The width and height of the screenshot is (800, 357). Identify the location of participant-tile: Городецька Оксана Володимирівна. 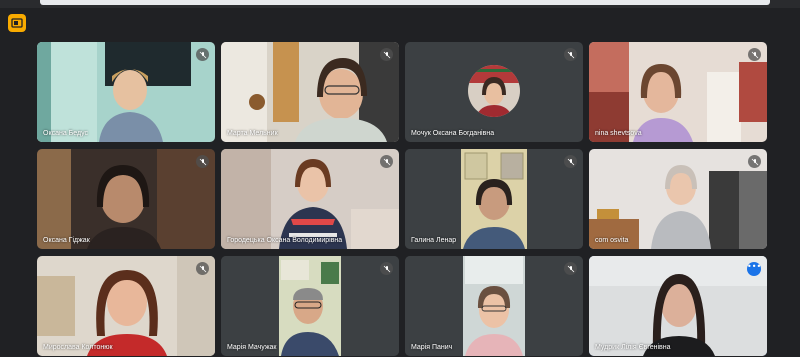
(310, 199).